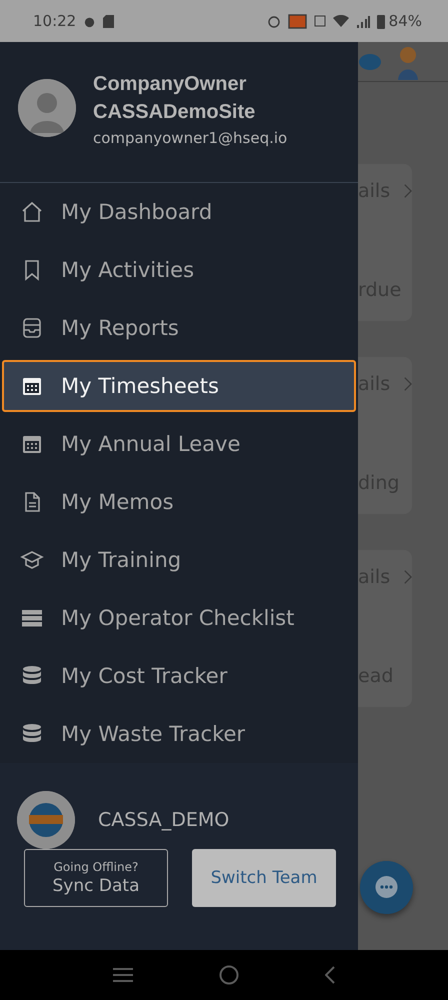 The image size is (448, 1000). What do you see at coordinates (386, 887) in the screenshot?
I see `chat-button` at bounding box center [386, 887].